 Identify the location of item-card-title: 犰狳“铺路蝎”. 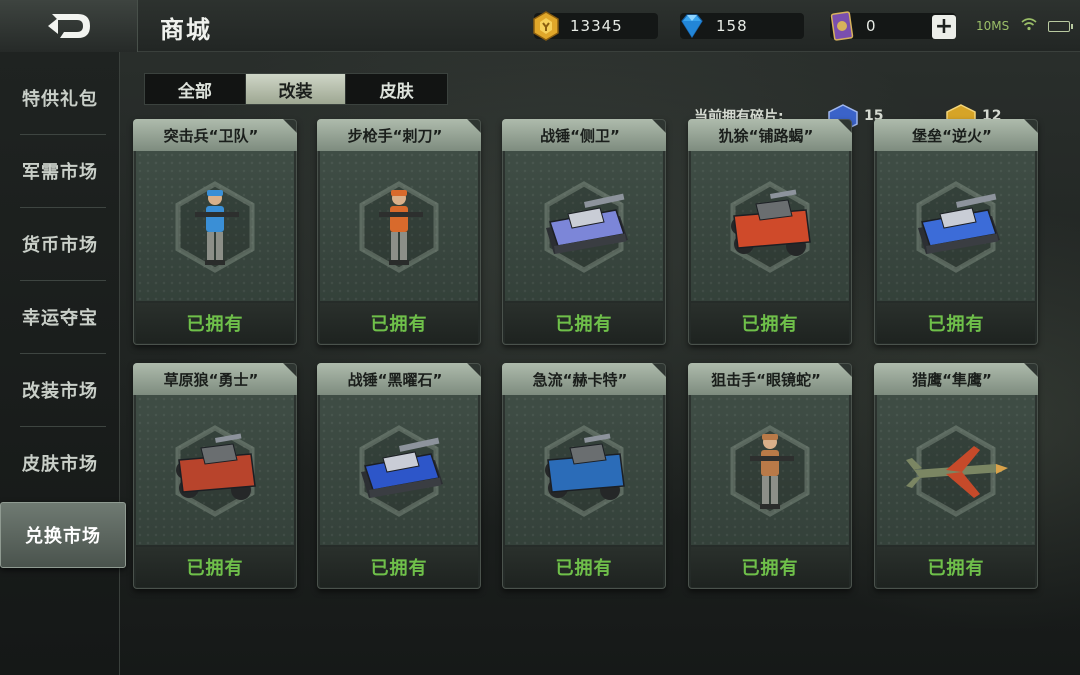
(770, 135).